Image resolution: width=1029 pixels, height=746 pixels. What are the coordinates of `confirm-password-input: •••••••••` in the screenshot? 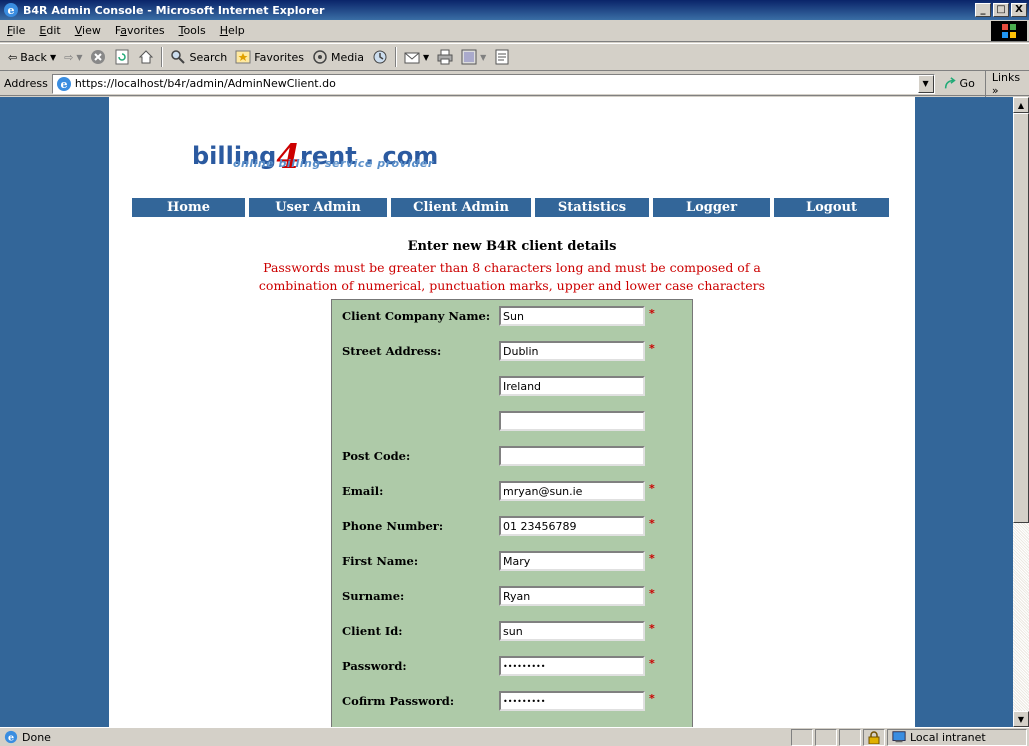 It's located at (572, 701).